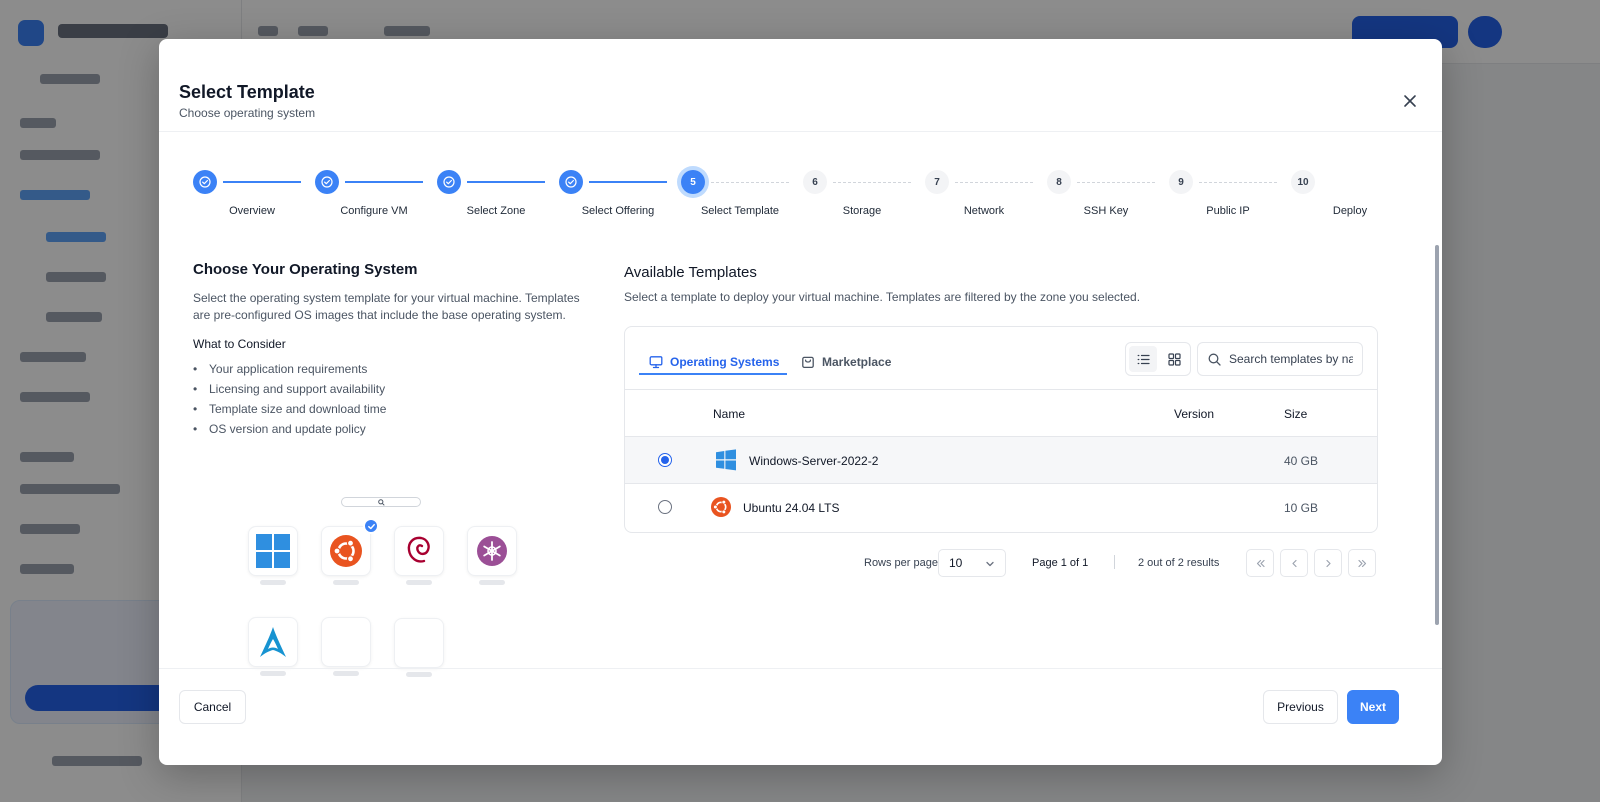  Describe the element at coordinates (247, 92) in the screenshot. I see `dialog-title: Select Template` at that location.